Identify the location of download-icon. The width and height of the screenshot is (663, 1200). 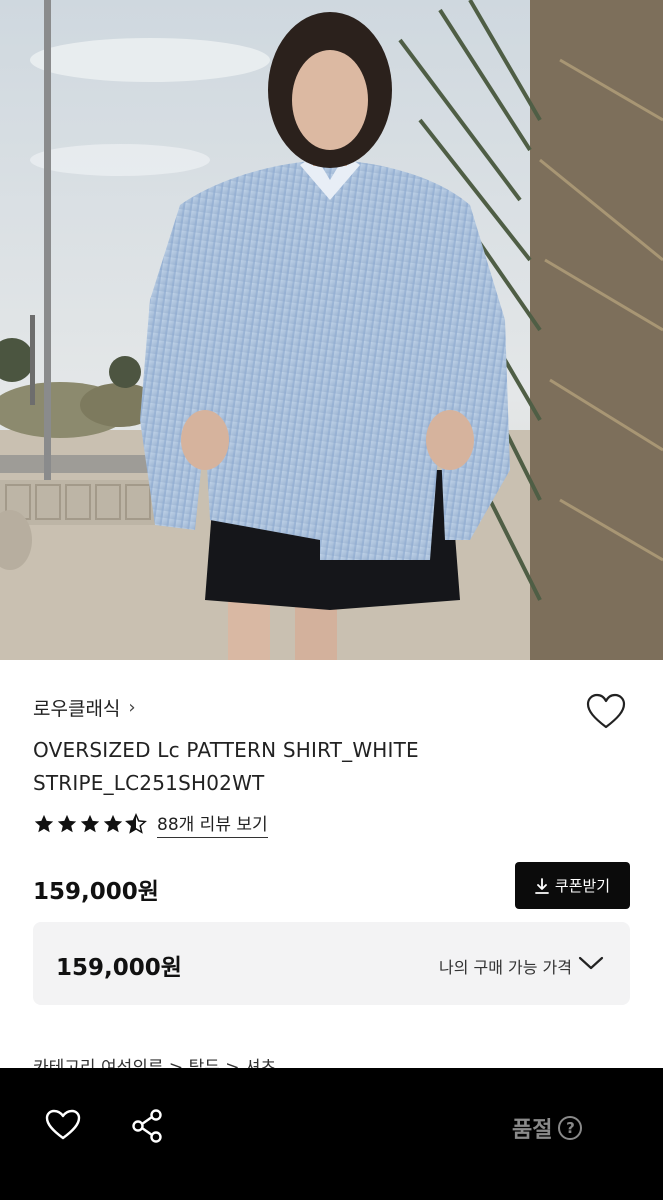
(541, 885).